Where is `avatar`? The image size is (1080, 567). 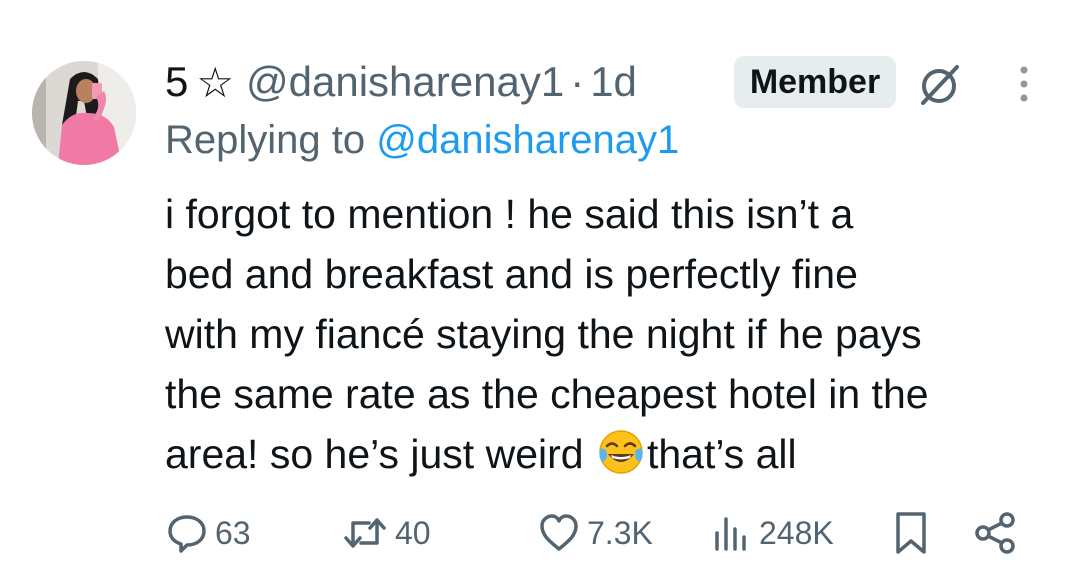 avatar is located at coordinates (84, 113).